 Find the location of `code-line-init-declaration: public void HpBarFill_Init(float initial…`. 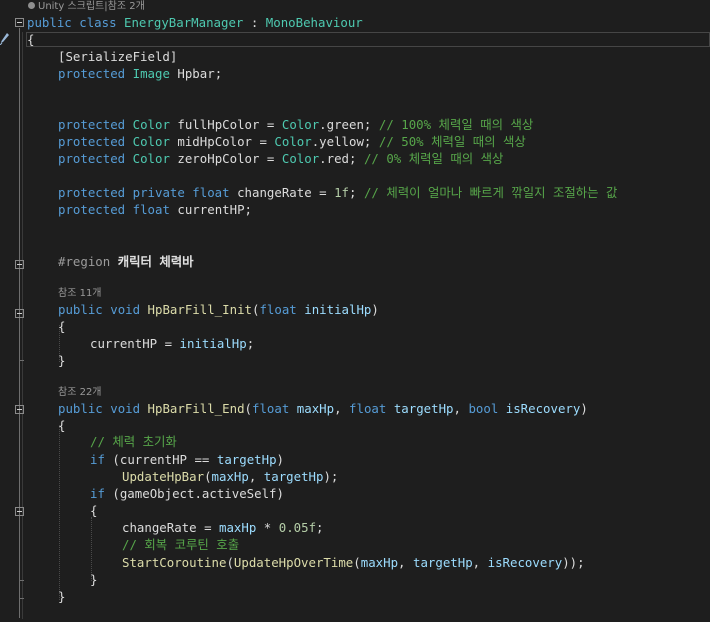

code-line-init-declaration: public void HpBarFill_Init(float initial… is located at coordinates (189, 309).